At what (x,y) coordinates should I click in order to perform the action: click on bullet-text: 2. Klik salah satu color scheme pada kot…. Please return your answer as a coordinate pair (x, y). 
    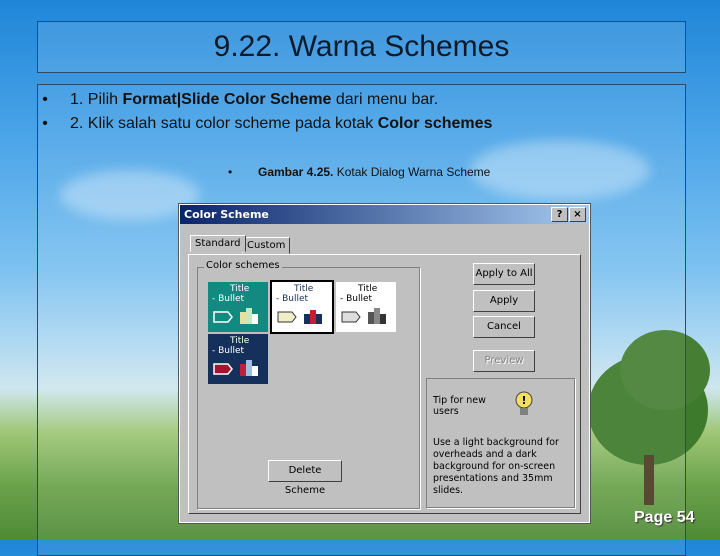
    Looking at the image, I should click on (224, 123).